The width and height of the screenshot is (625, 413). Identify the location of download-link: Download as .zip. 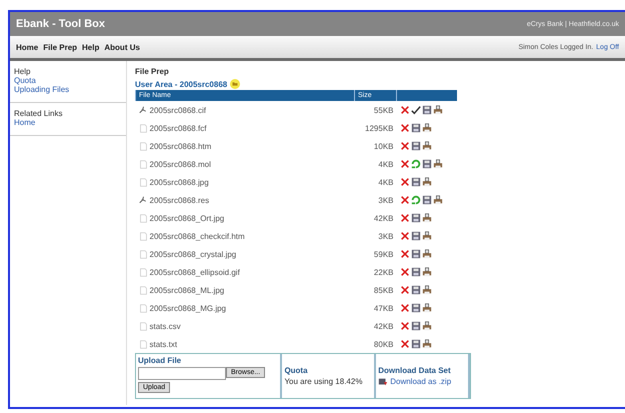
(421, 381).